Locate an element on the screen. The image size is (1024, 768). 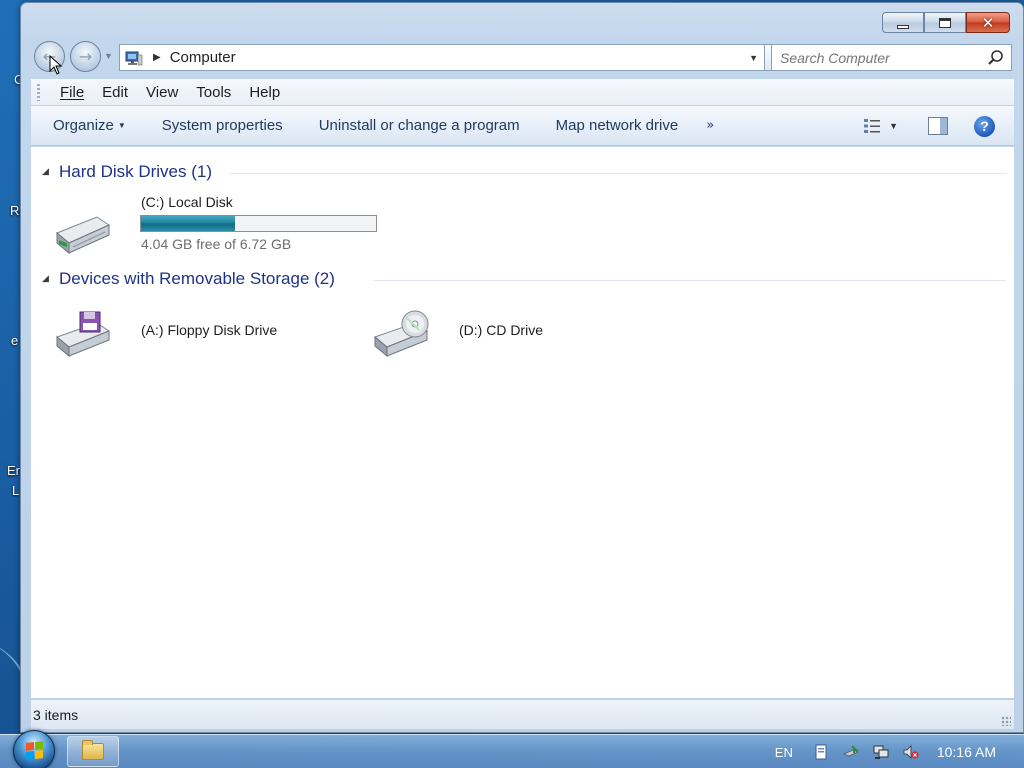
drive-item-d: (D:) CD Drive is located at coordinates (471, 335).